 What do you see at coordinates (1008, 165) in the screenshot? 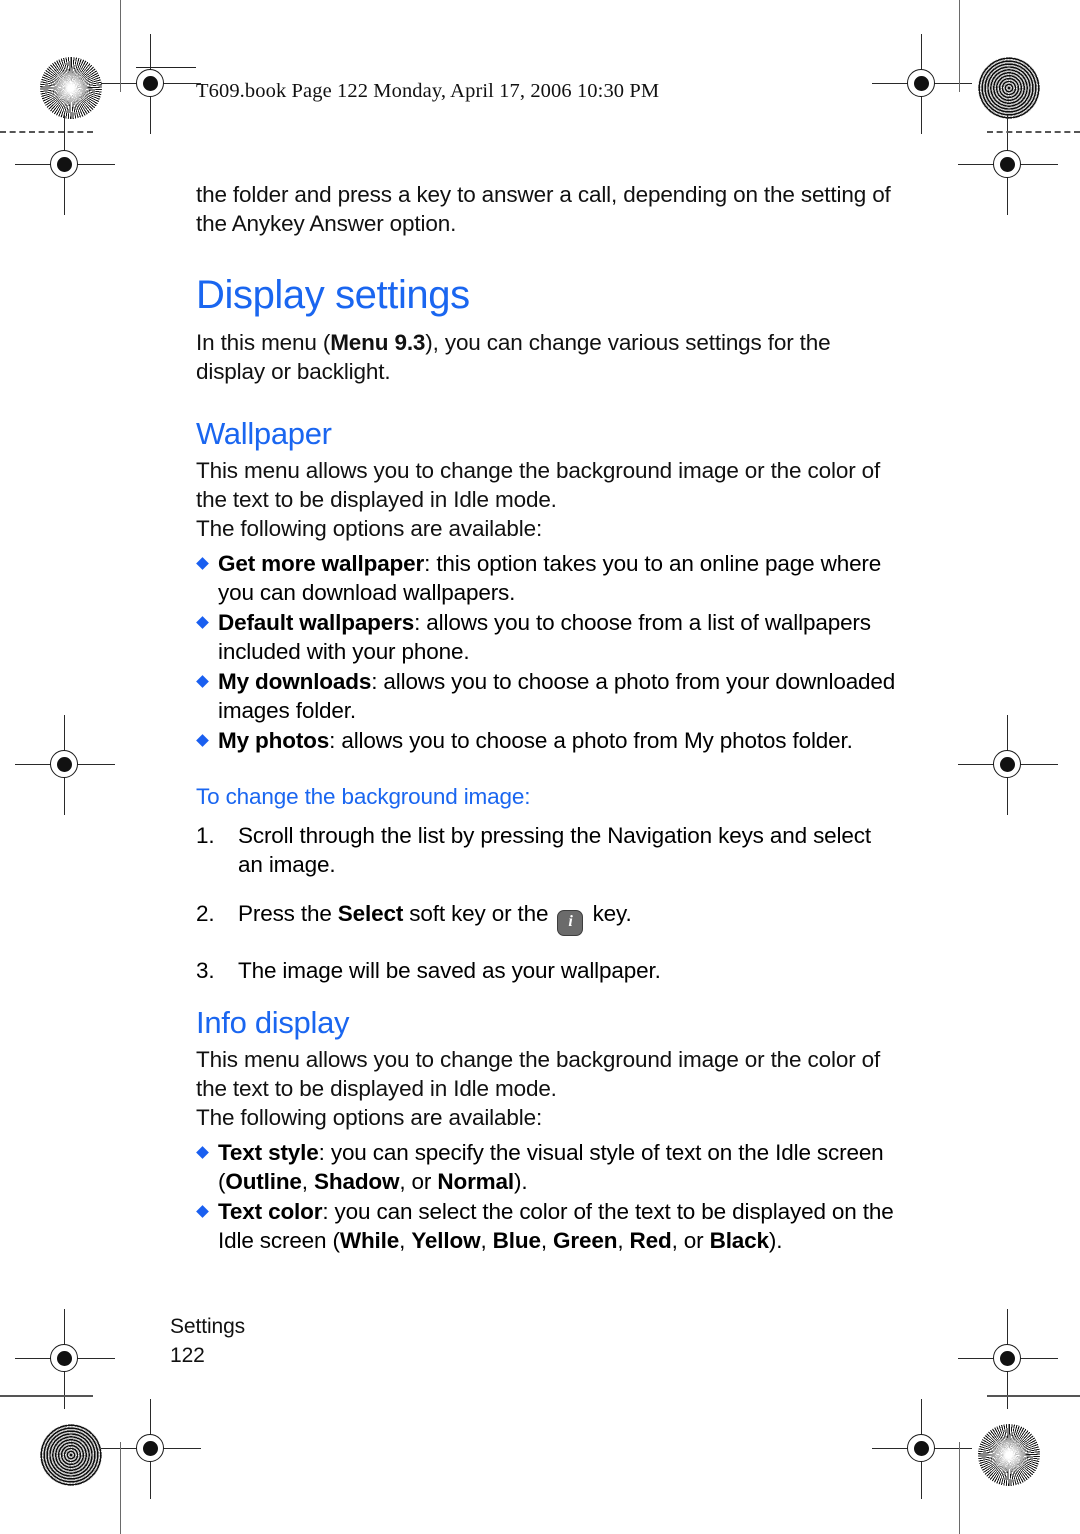
I see `registration-mark-upper-right` at bounding box center [1008, 165].